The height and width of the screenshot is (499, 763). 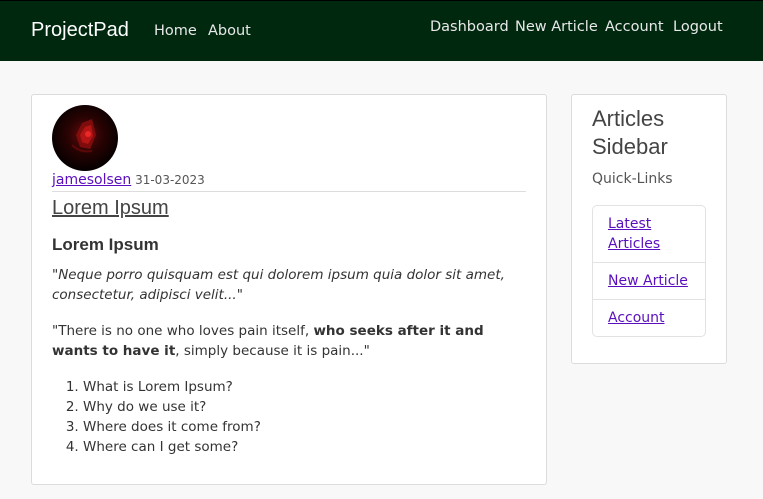 I want to click on nav-account-link: Account, so click(x=634, y=27).